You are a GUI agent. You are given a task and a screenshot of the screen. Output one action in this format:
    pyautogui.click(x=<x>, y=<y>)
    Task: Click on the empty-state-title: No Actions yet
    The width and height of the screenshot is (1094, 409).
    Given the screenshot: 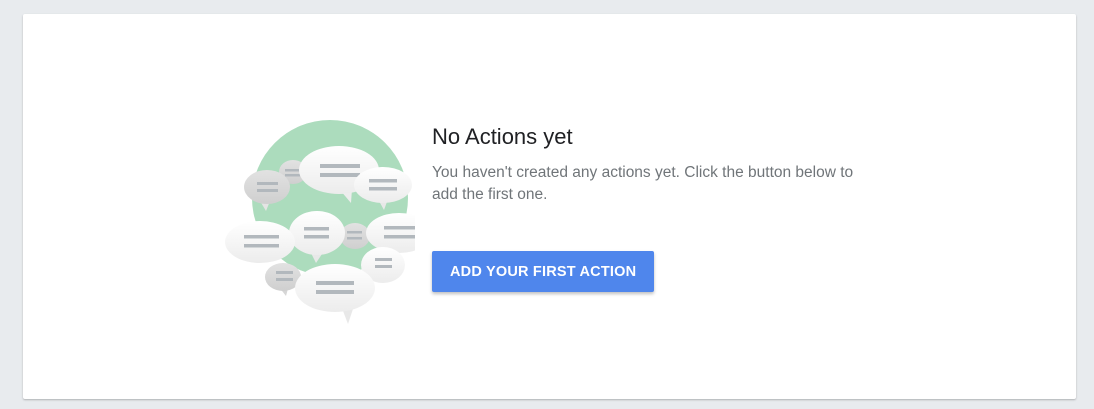 What is the action you would take?
    pyautogui.click(x=502, y=136)
    